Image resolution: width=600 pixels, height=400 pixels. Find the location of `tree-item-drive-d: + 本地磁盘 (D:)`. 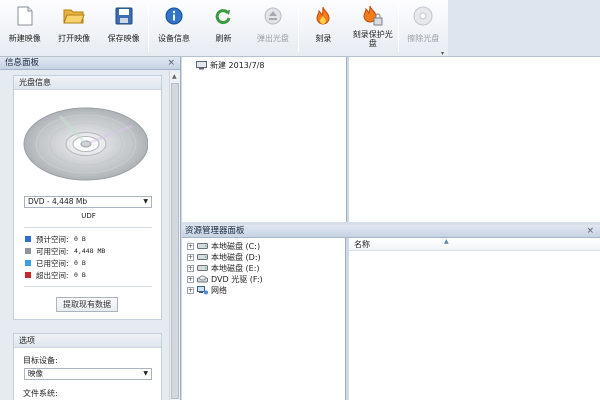

tree-item-drive-d: + 本地磁盘 (D:) is located at coordinates (224, 257).